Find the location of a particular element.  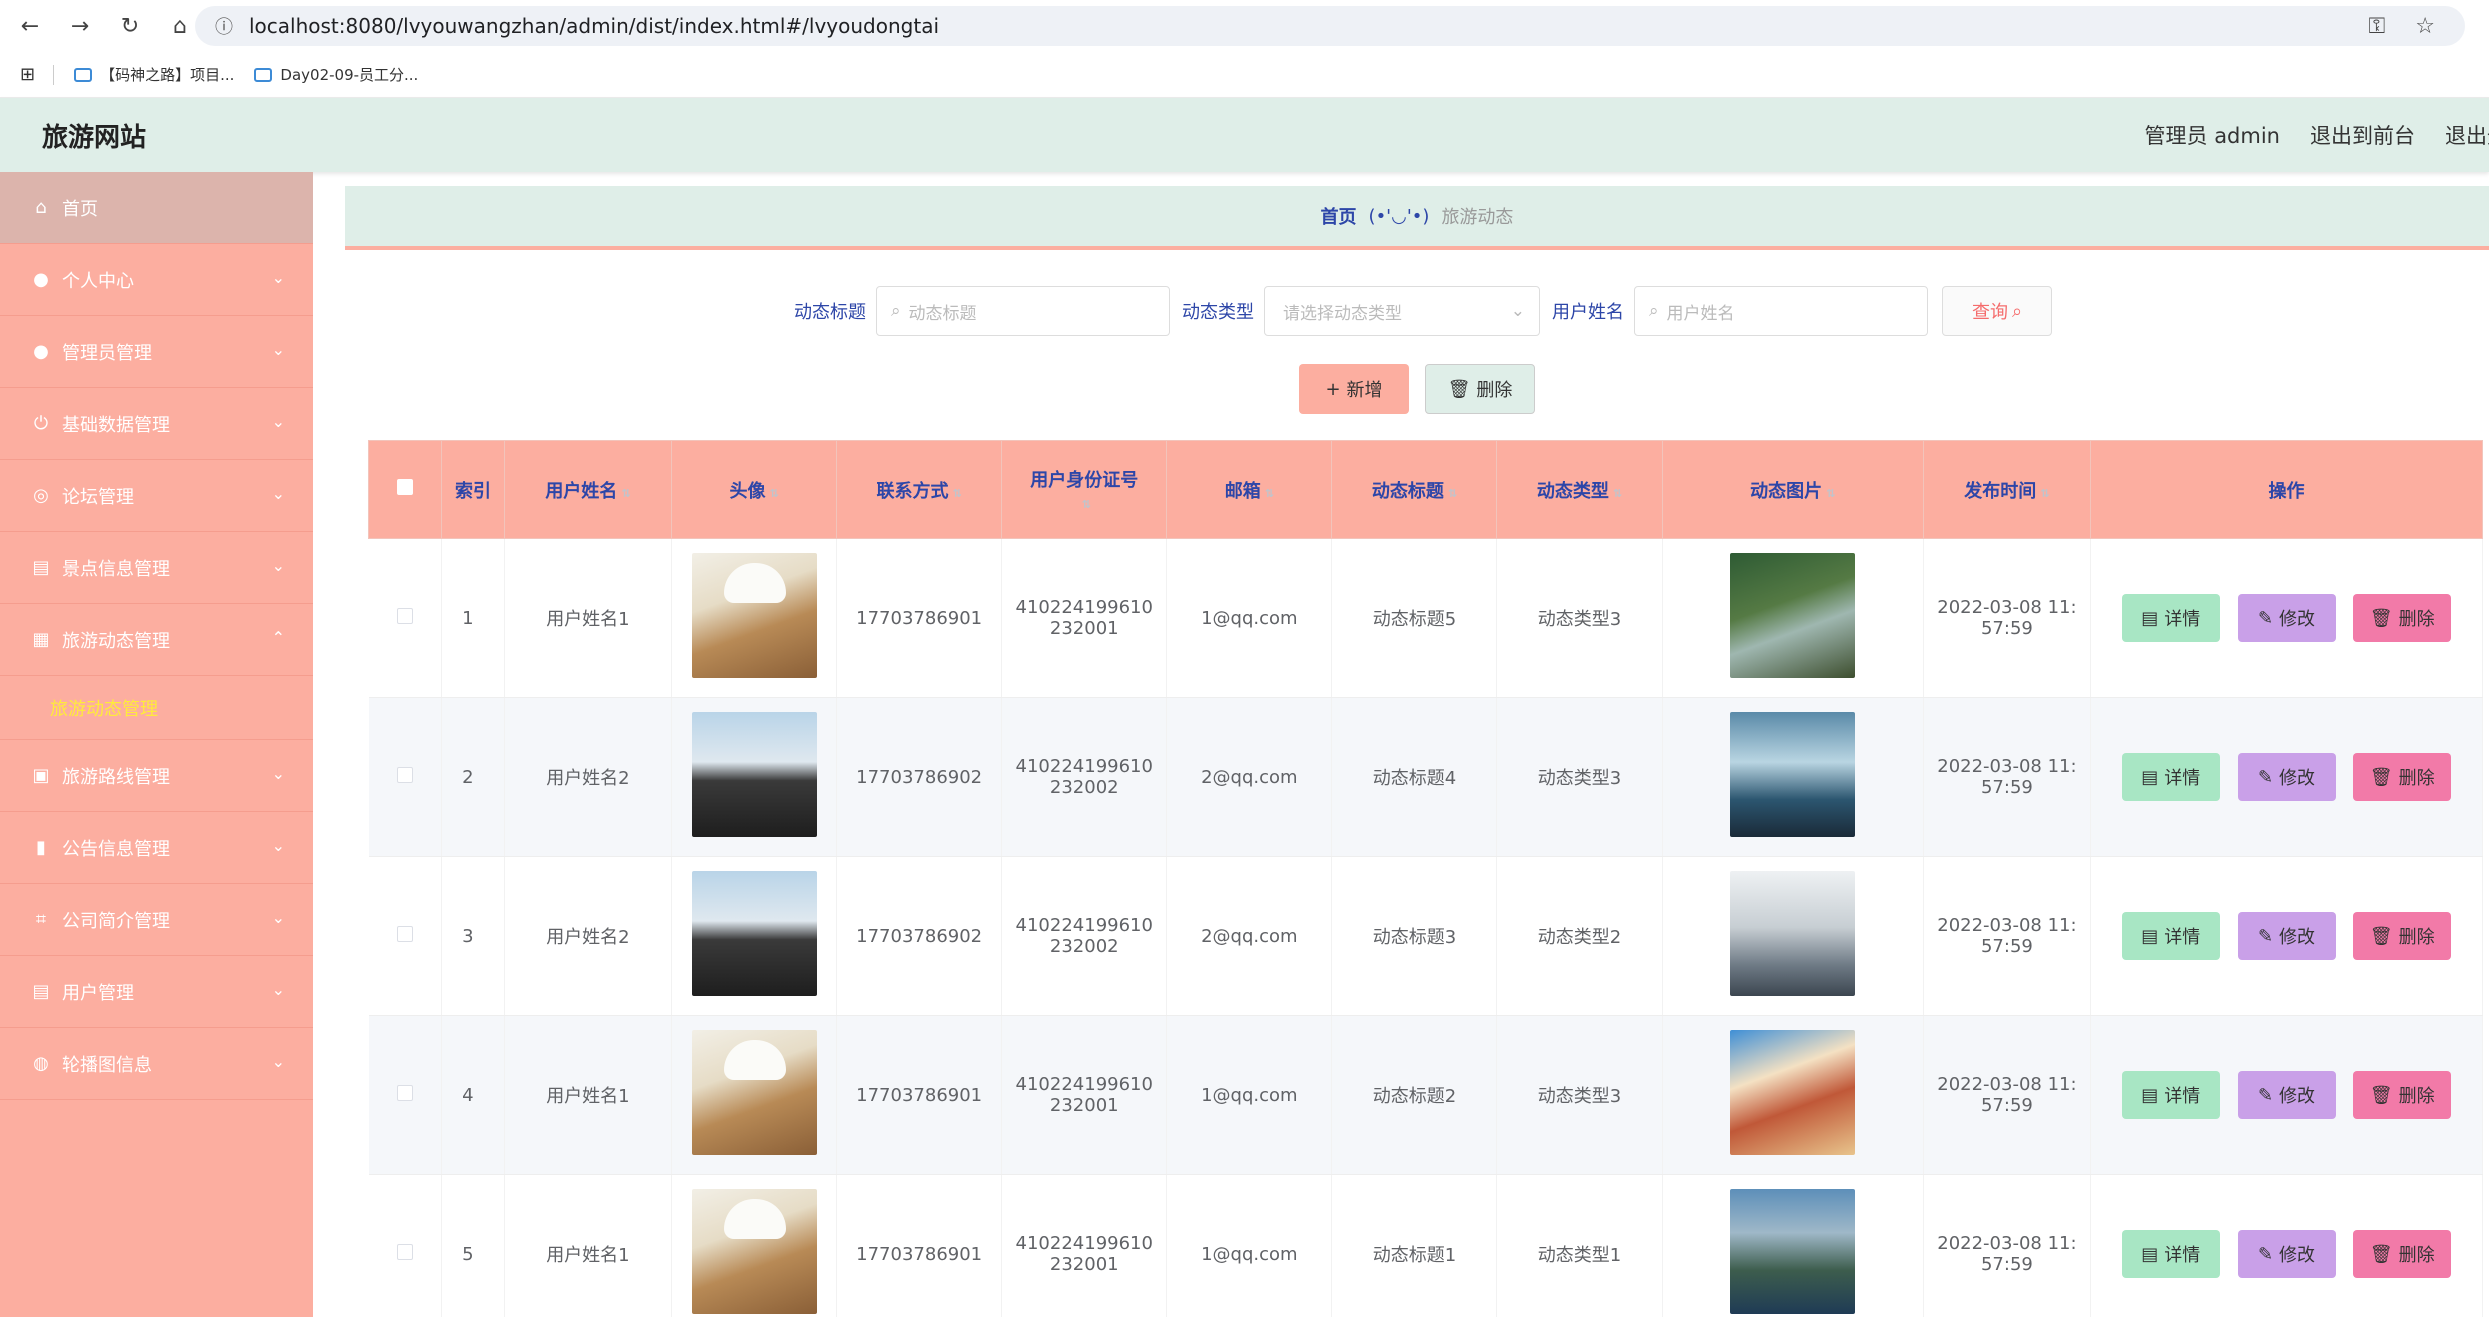

select-all-cell is located at coordinates (405, 489).